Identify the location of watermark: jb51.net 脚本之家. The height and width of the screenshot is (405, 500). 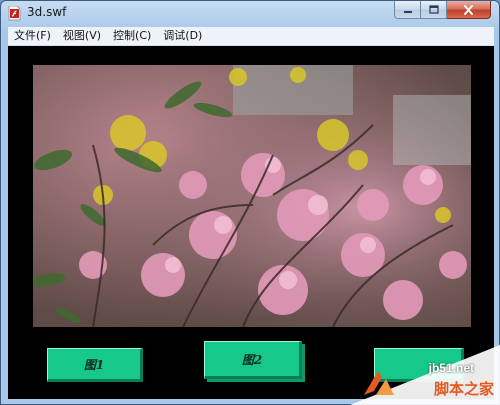
(425, 375).